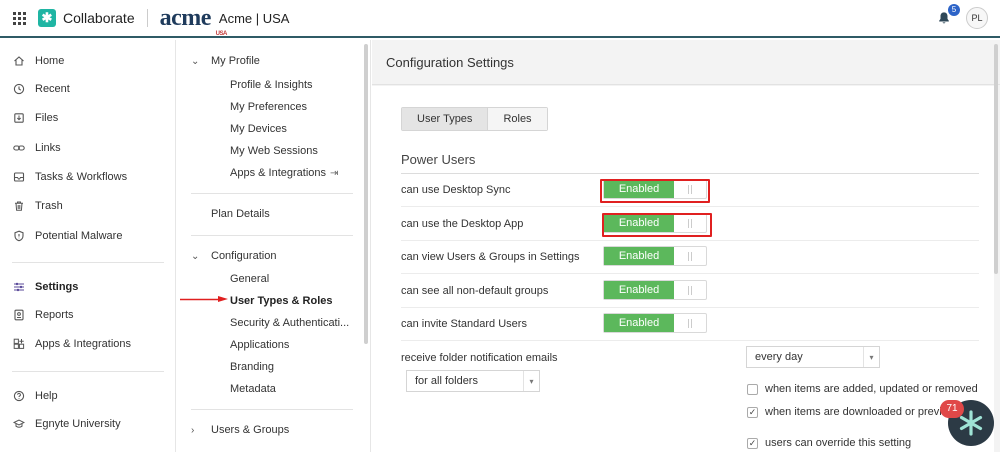  Describe the element at coordinates (193, 21) in the screenshot. I see `acme-logo: acme USA` at that location.